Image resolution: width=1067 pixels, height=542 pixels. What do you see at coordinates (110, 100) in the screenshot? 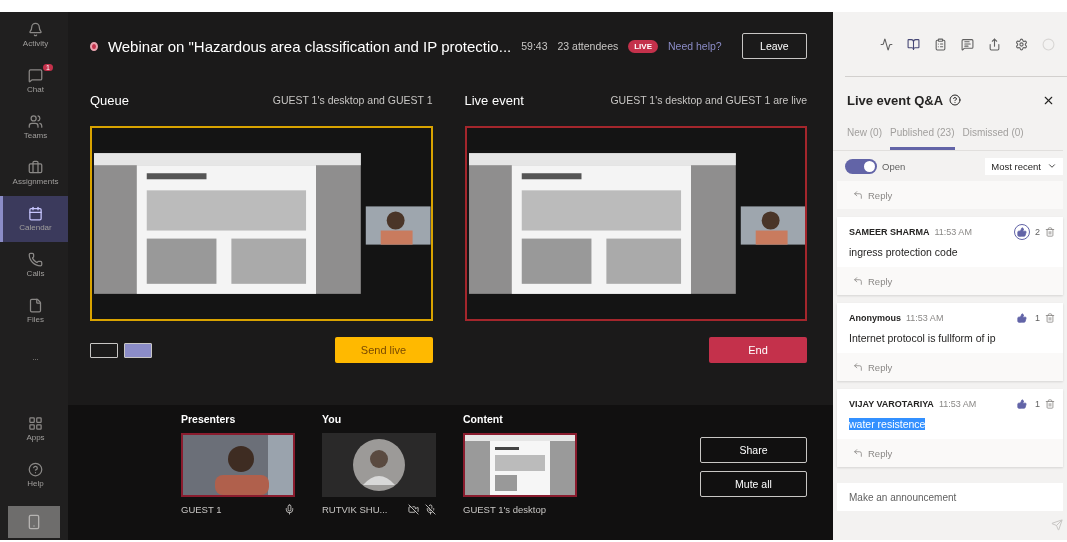
I see `queue-title: Queue` at bounding box center [110, 100].